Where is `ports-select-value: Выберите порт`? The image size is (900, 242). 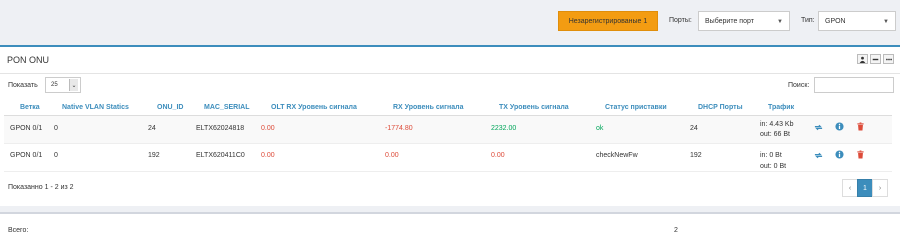
ports-select-value: Выберите порт is located at coordinates (729, 21).